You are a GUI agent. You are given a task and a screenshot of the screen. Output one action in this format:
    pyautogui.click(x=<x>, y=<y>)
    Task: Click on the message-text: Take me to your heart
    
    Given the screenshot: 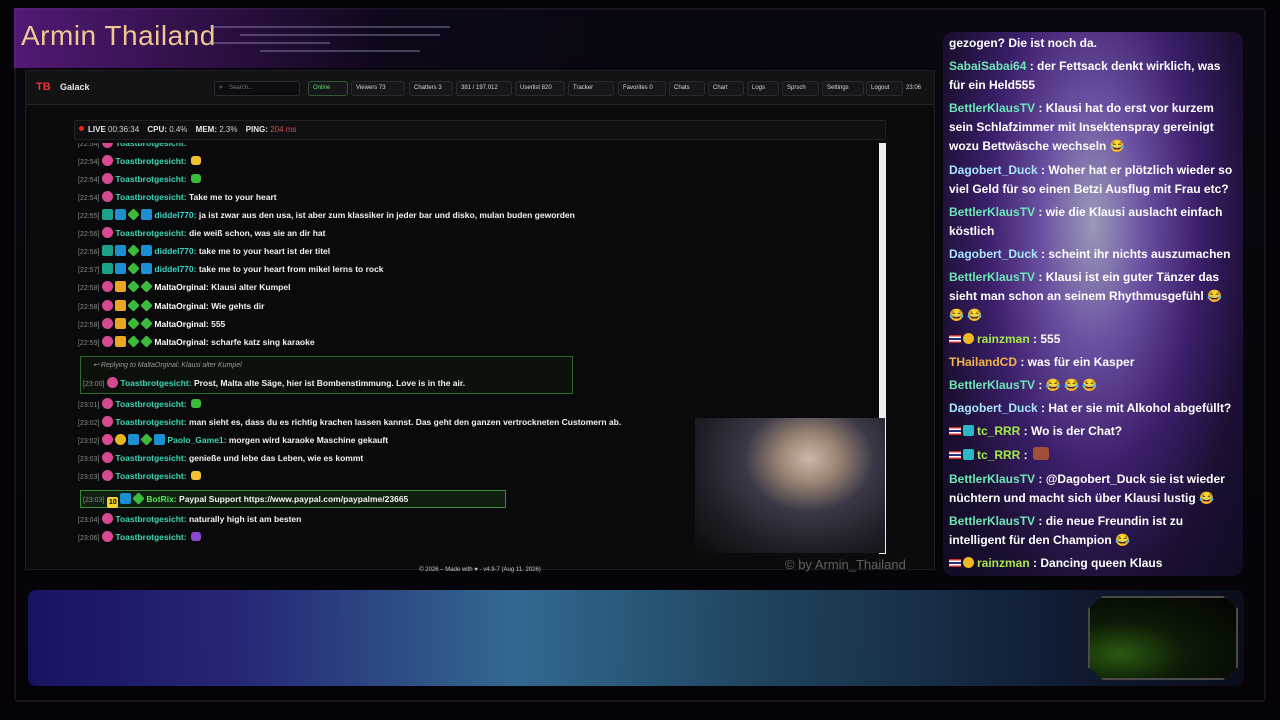 What is the action you would take?
    pyautogui.click(x=231, y=197)
    